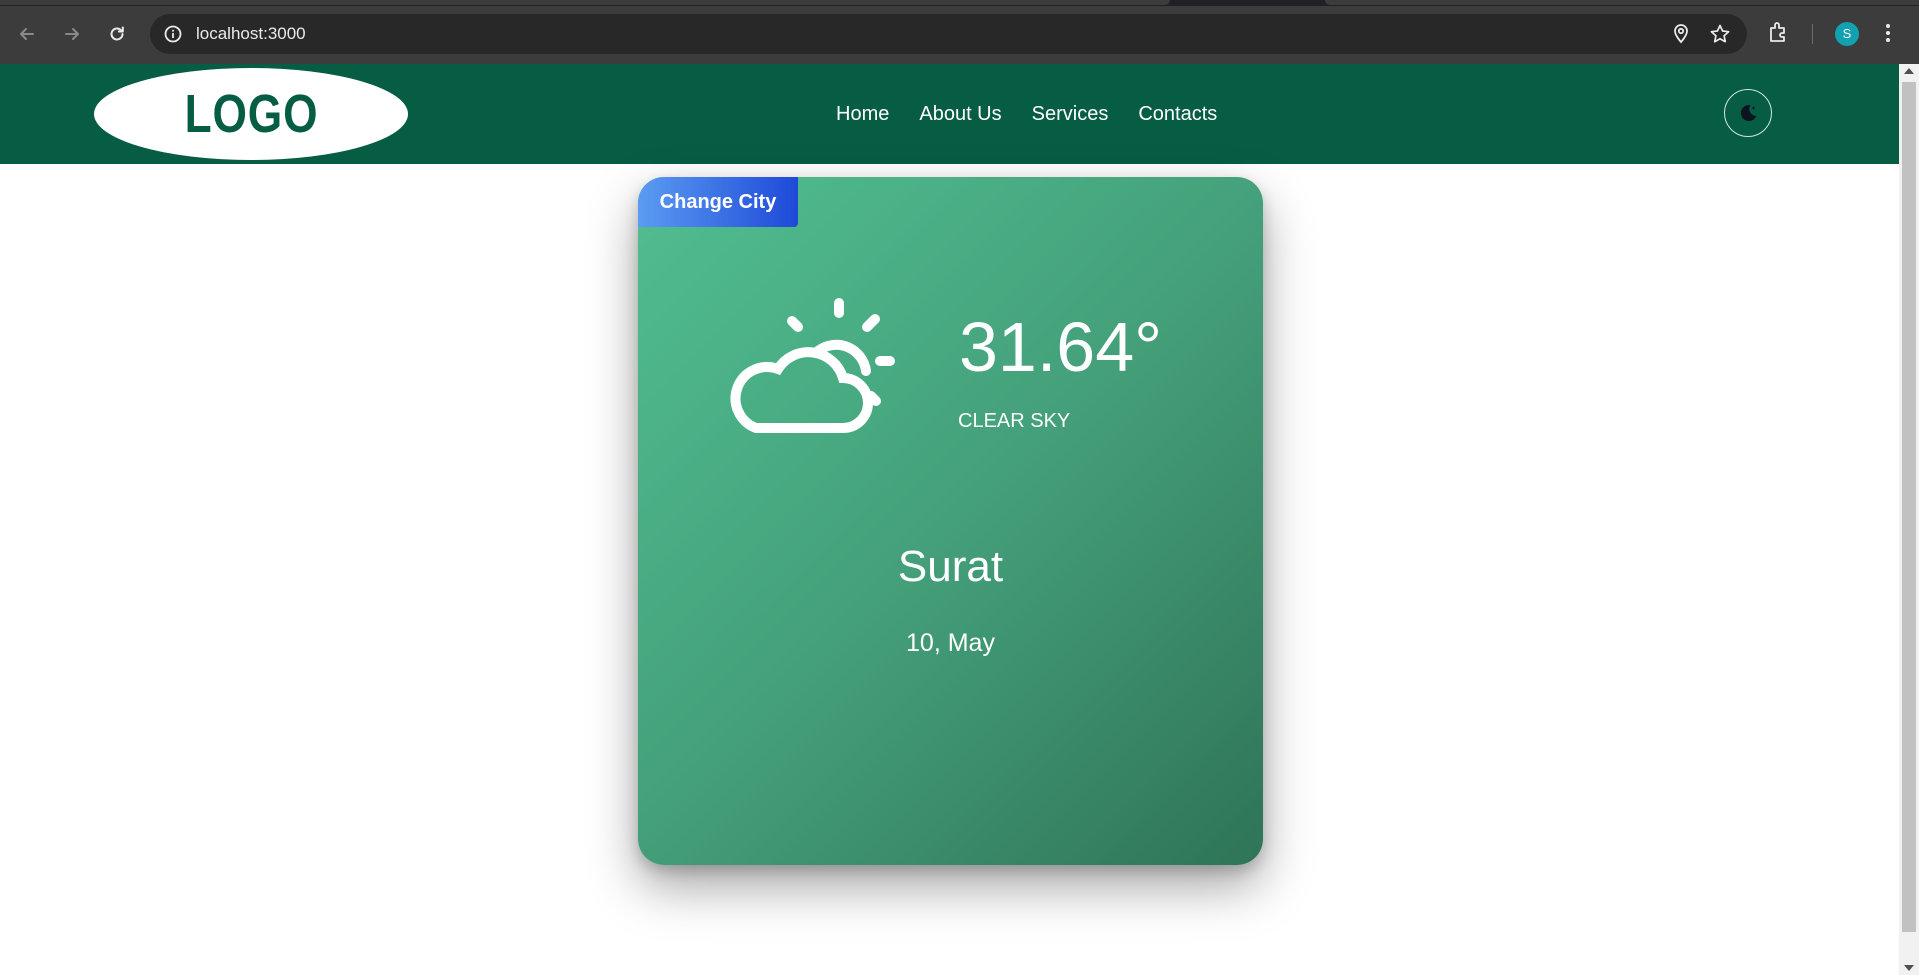  I want to click on profile-avatar: S, so click(1847, 34).